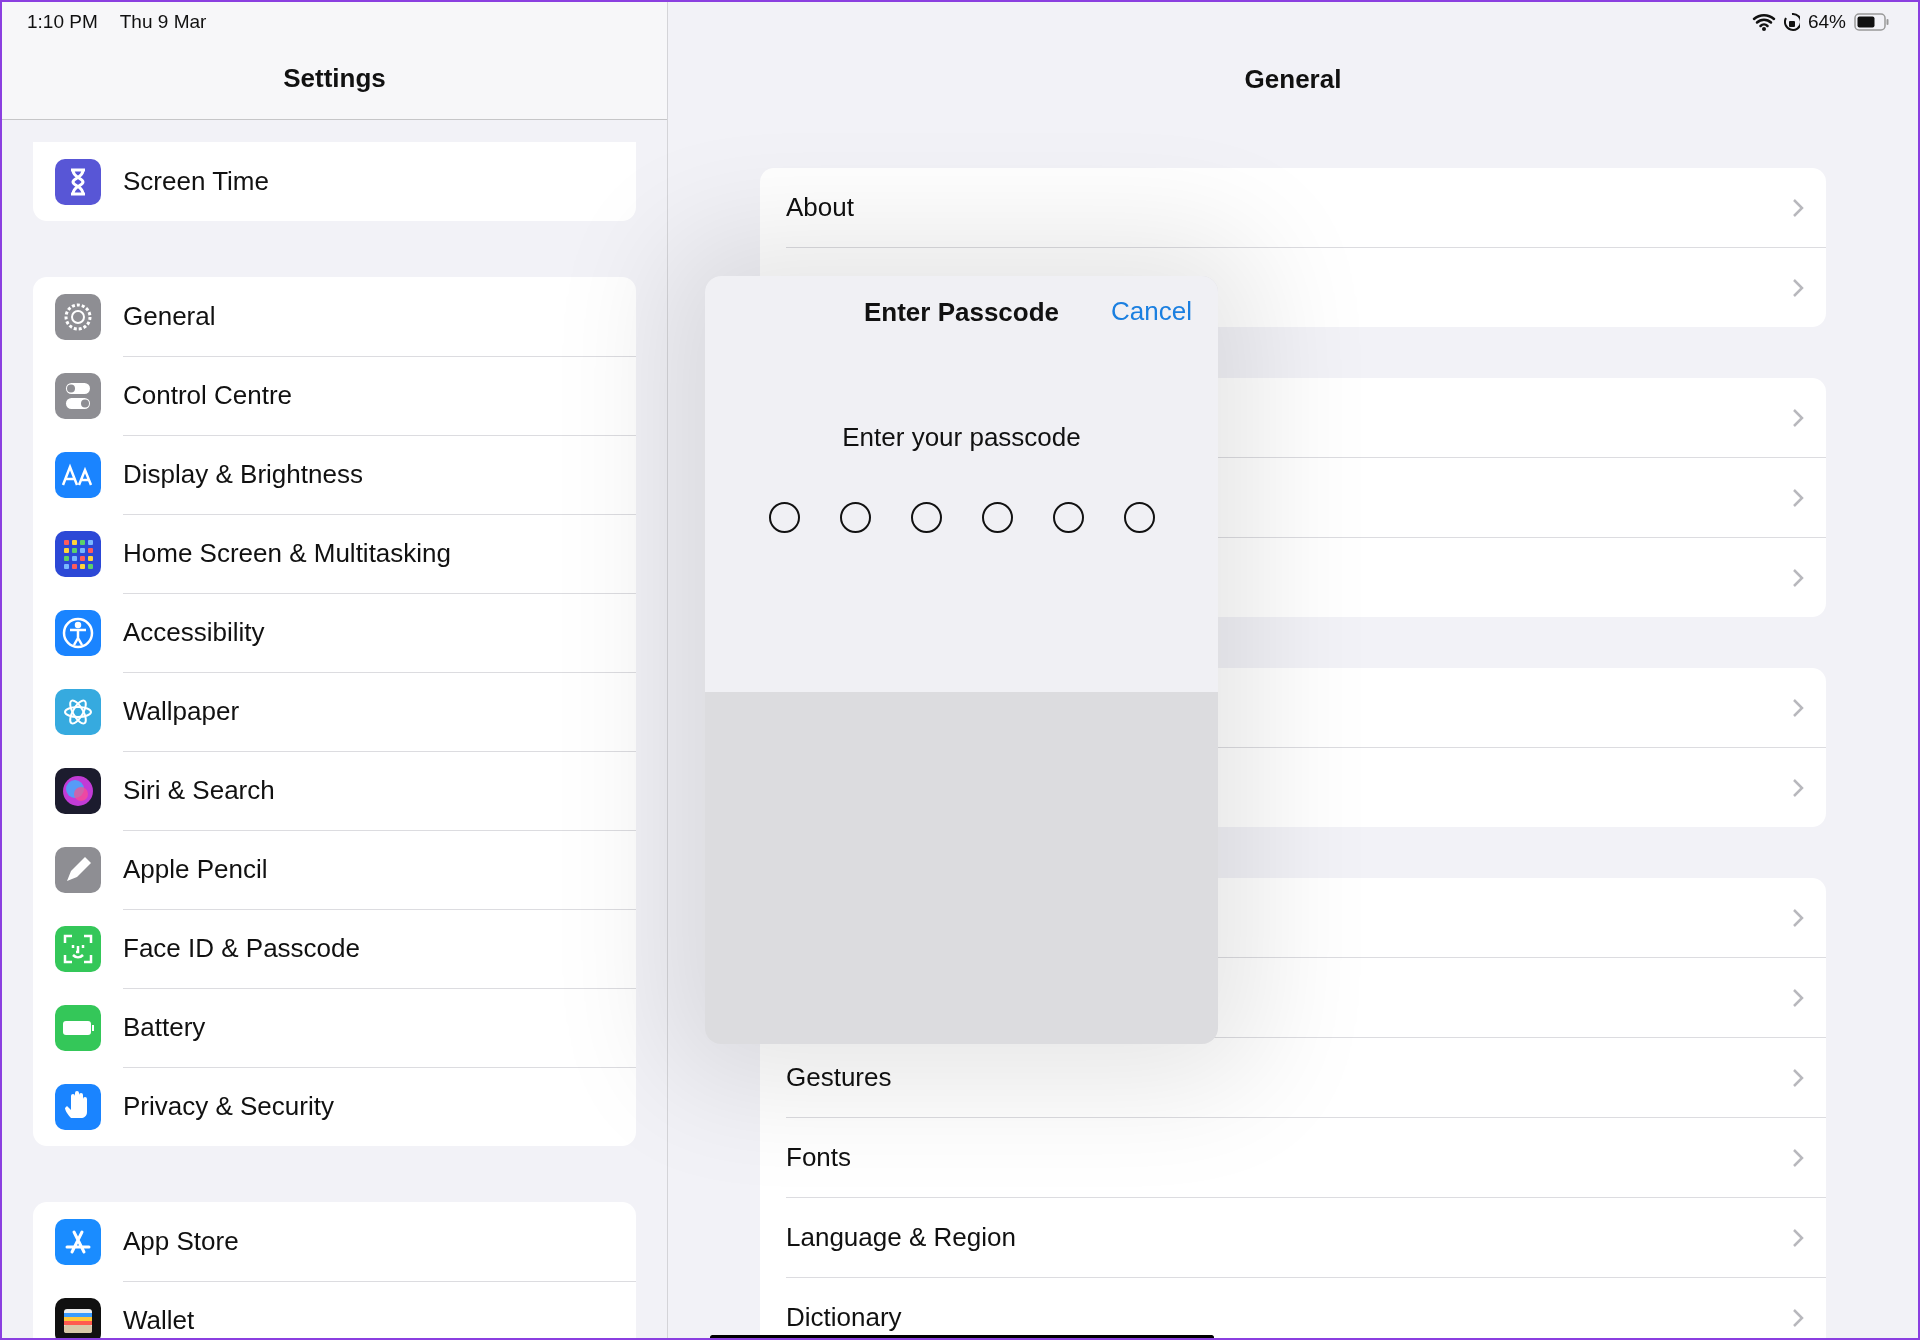 Image resolution: width=1920 pixels, height=1340 pixels. I want to click on app-grid-icon, so click(78, 553).